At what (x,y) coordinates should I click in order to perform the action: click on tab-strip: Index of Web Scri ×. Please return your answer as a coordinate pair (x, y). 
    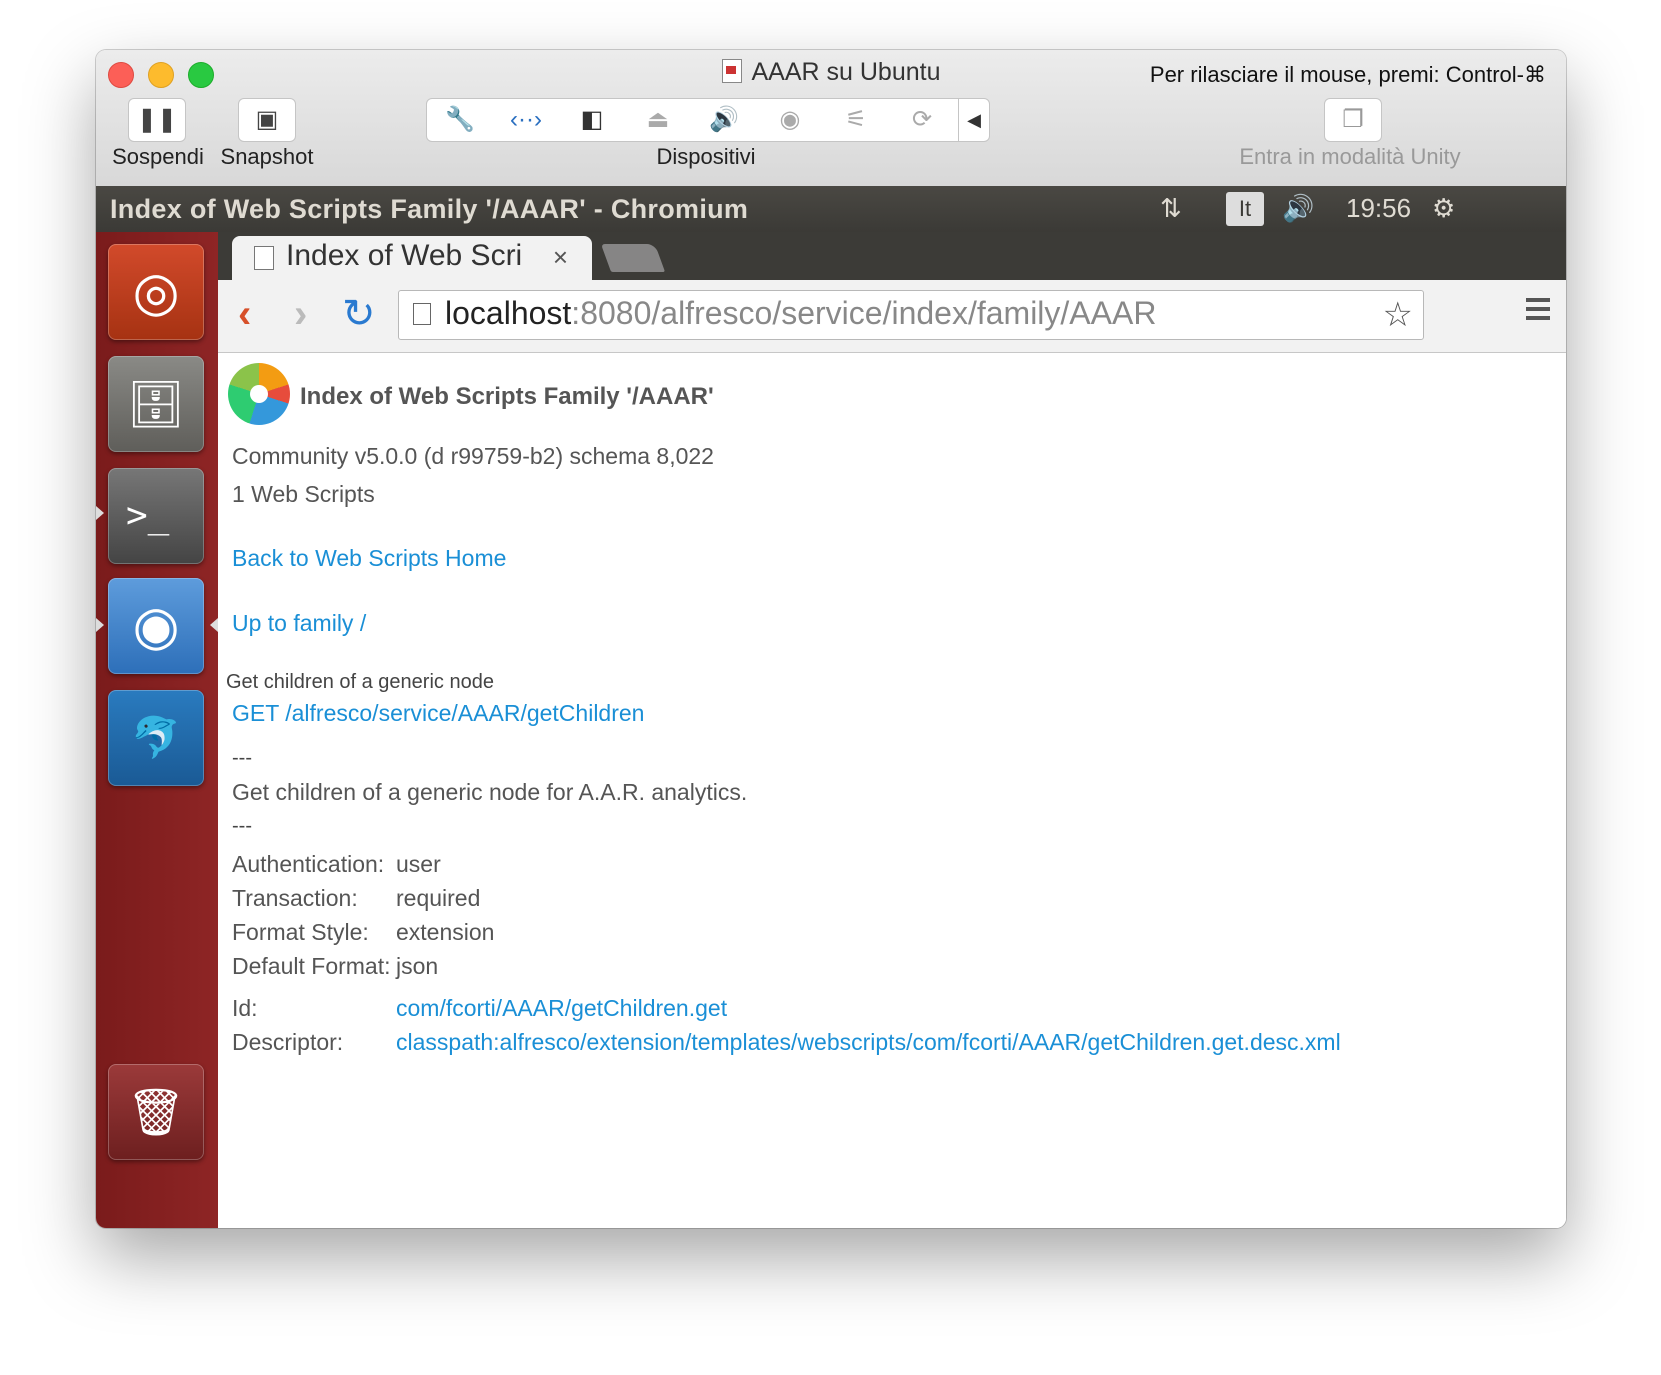
    Looking at the image, I should click on (892, 256).